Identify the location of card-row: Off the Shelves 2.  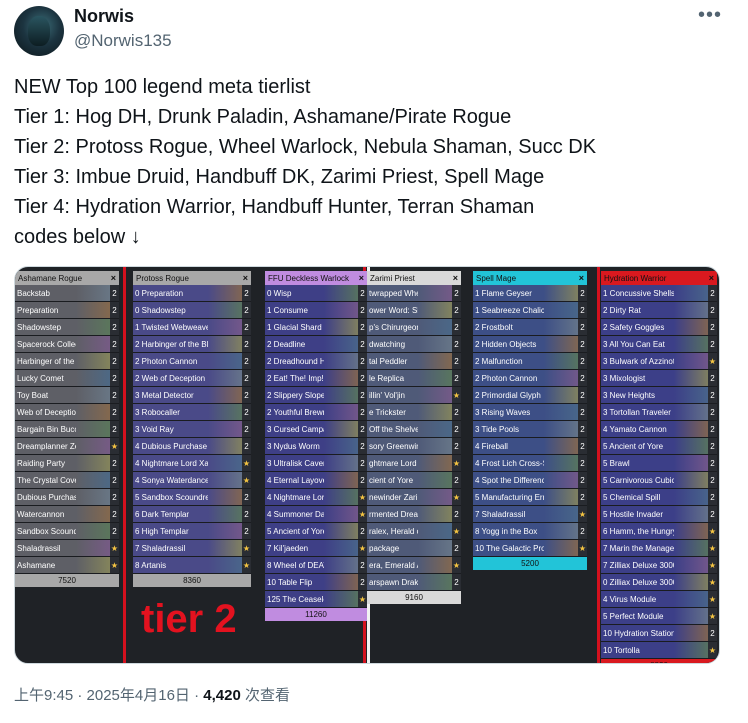
(414, 429).